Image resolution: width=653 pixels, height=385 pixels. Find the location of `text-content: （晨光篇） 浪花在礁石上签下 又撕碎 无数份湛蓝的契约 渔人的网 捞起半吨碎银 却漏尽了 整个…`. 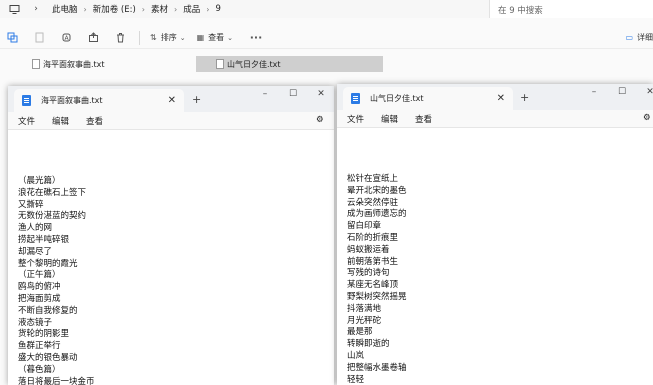

text-content: （晨光篇） 浪花在礁石上签下 又撕碎 无数份湛蓝的契约 渔人的网 捞起半吨碎银 却漏尽了 整个… is located at coordinates (56, 280).